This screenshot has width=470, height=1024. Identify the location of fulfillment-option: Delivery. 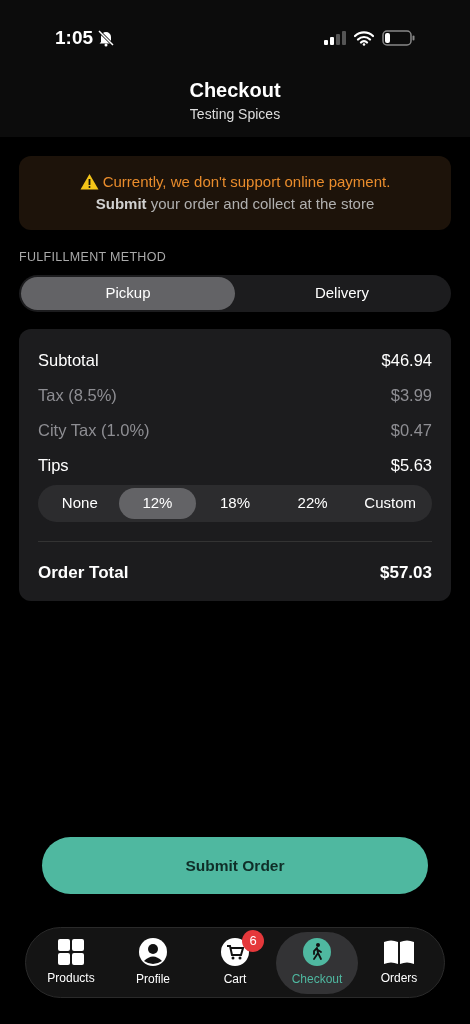
(342, 293).